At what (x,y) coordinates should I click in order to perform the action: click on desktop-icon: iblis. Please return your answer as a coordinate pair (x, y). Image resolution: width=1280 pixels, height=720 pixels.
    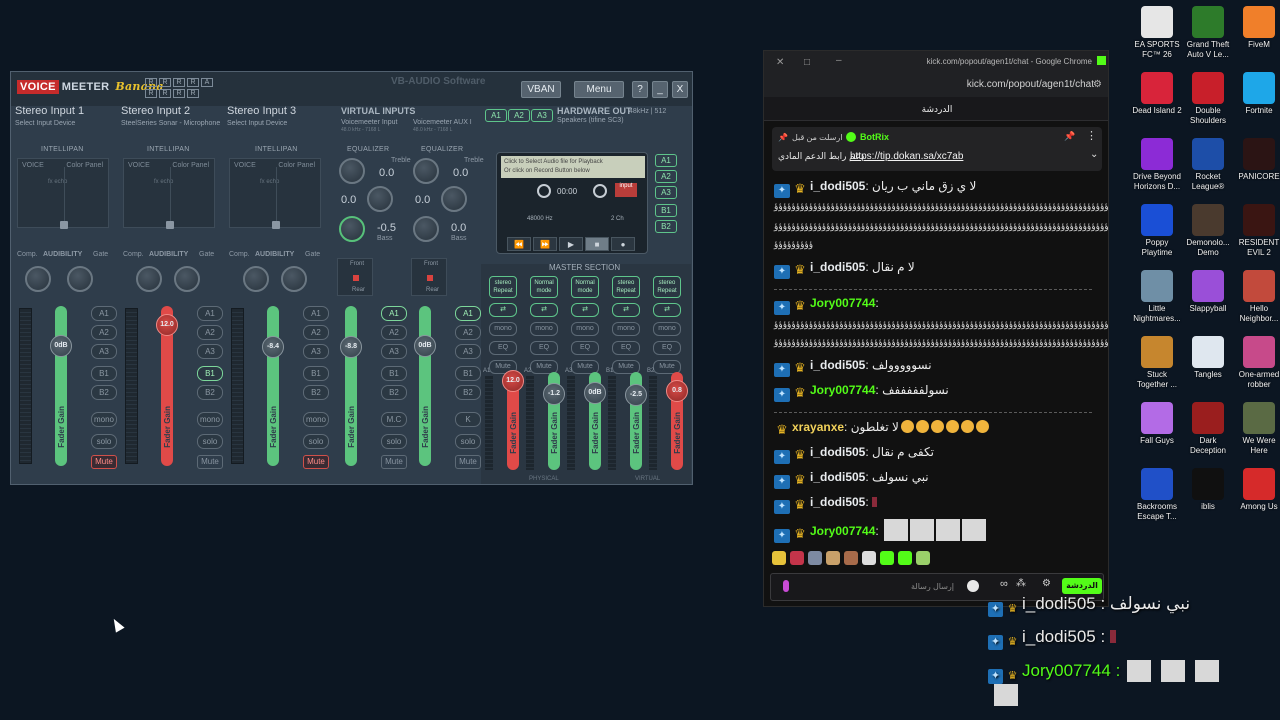
    Looking at the image, I should click on (1208, 490).